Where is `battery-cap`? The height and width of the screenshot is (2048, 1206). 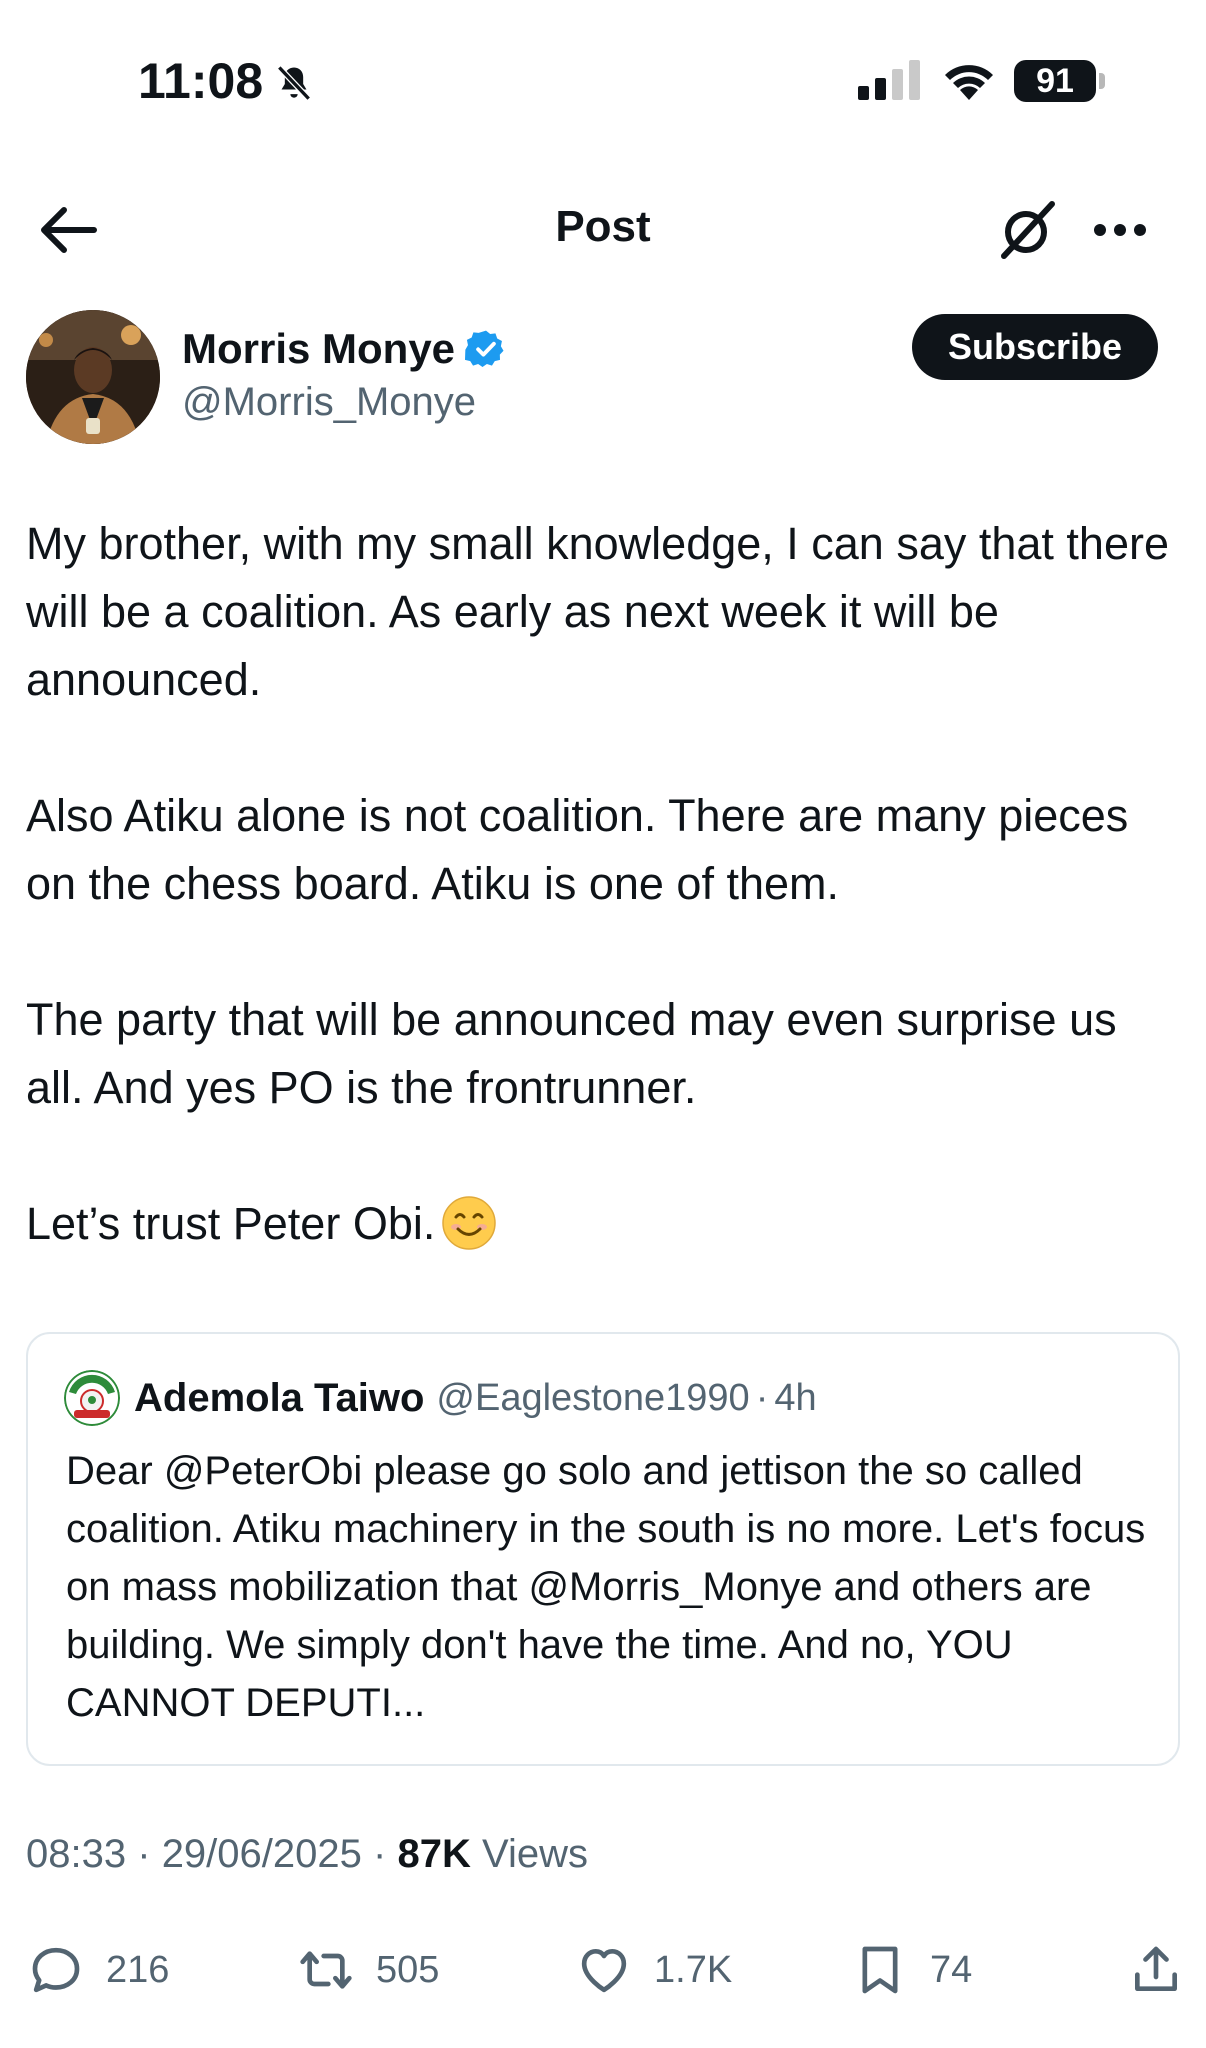
battery-cap is located at coordinates (1102, 81).